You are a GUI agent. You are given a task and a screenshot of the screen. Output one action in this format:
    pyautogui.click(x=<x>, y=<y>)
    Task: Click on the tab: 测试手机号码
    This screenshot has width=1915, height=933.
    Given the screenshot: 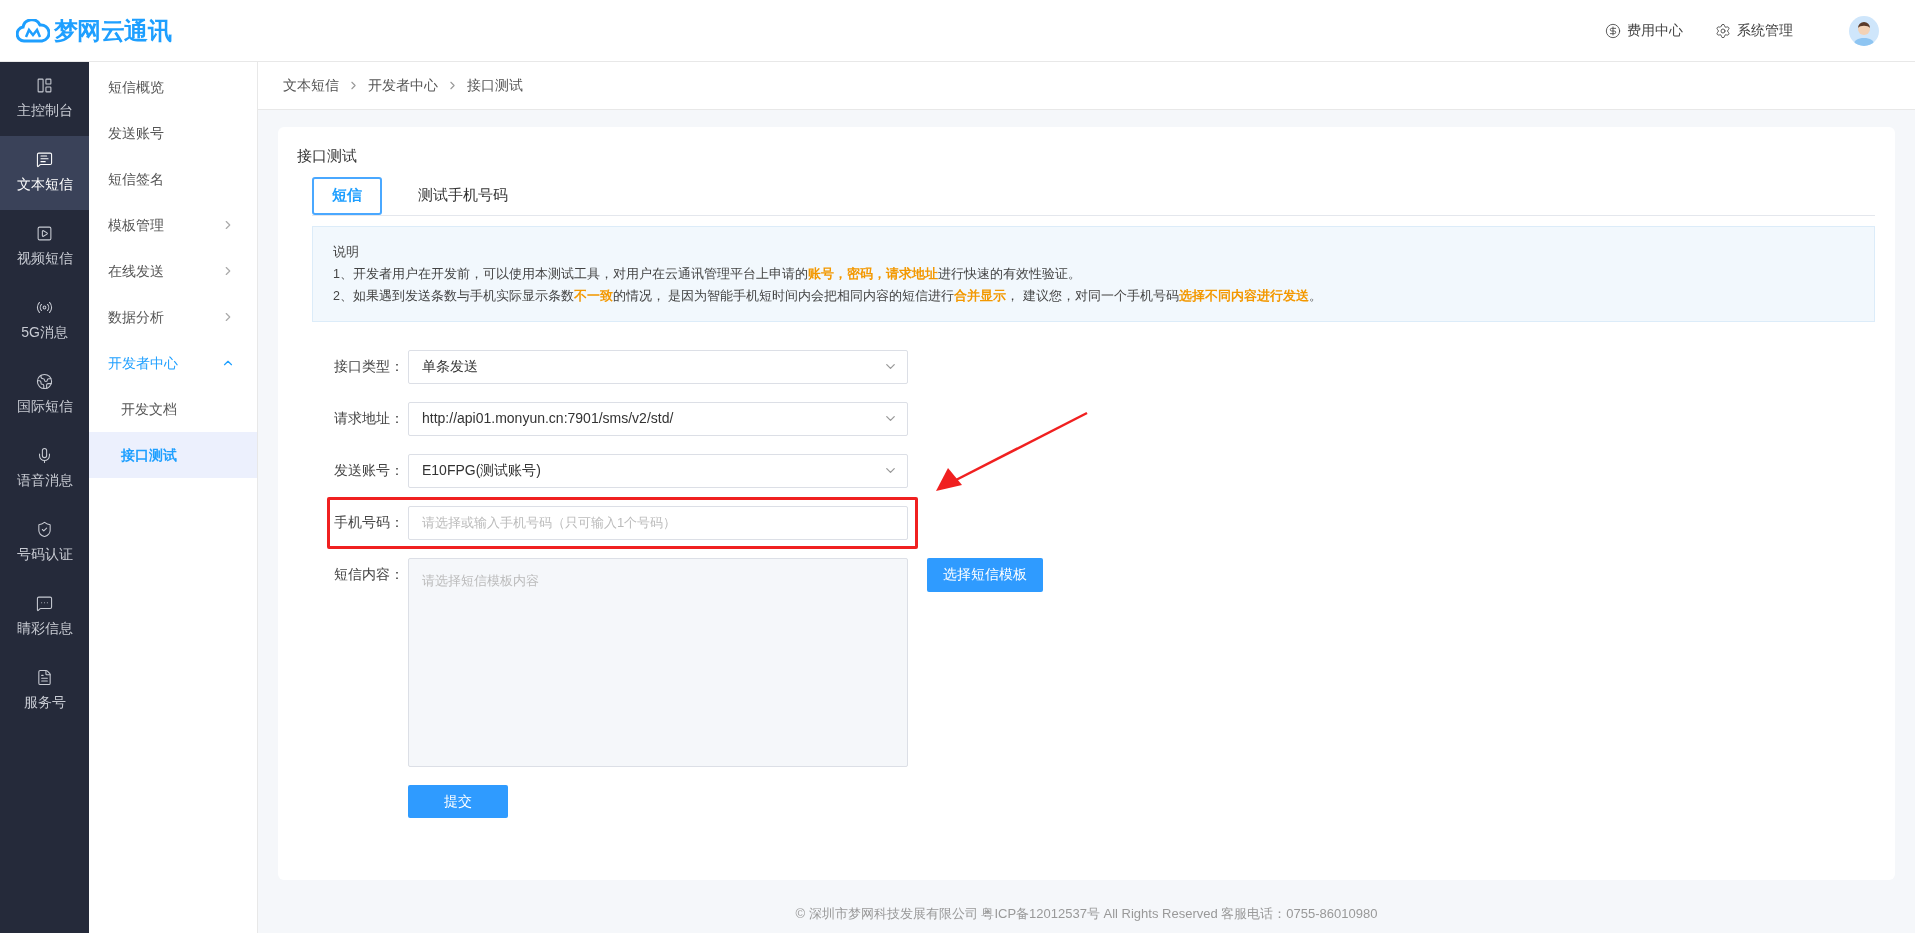 What is the action you would take?
    pyautogui.click(x=463, y=195)
    